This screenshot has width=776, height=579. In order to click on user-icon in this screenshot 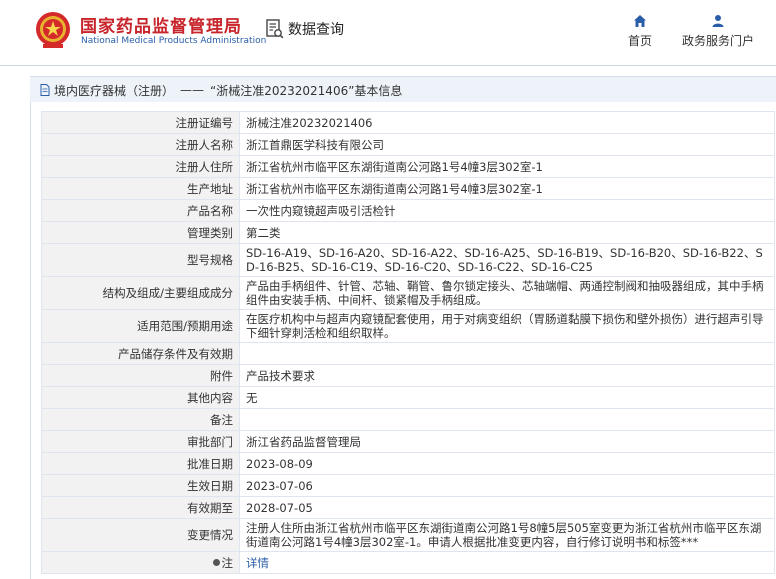, I will do `click(718, 21)`.